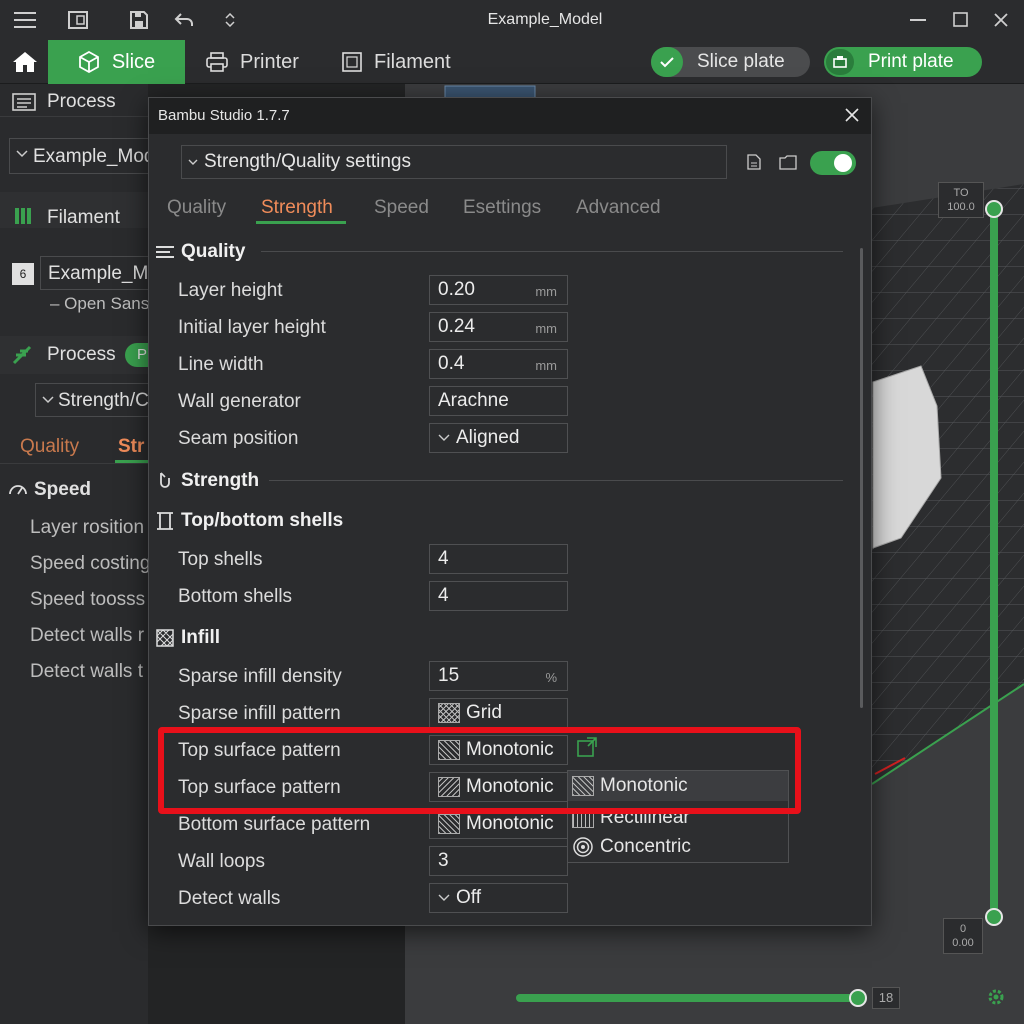 This screenshot has height=1024, width=1024. I want to click on process-pill: P, so click(136, 355).